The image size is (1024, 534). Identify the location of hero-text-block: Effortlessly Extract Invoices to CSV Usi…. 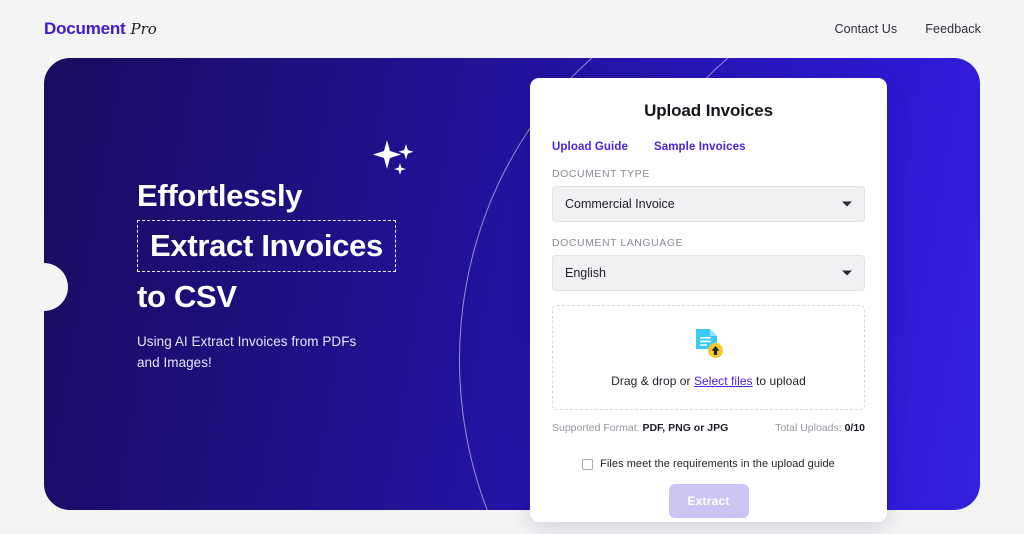
(337, 277).